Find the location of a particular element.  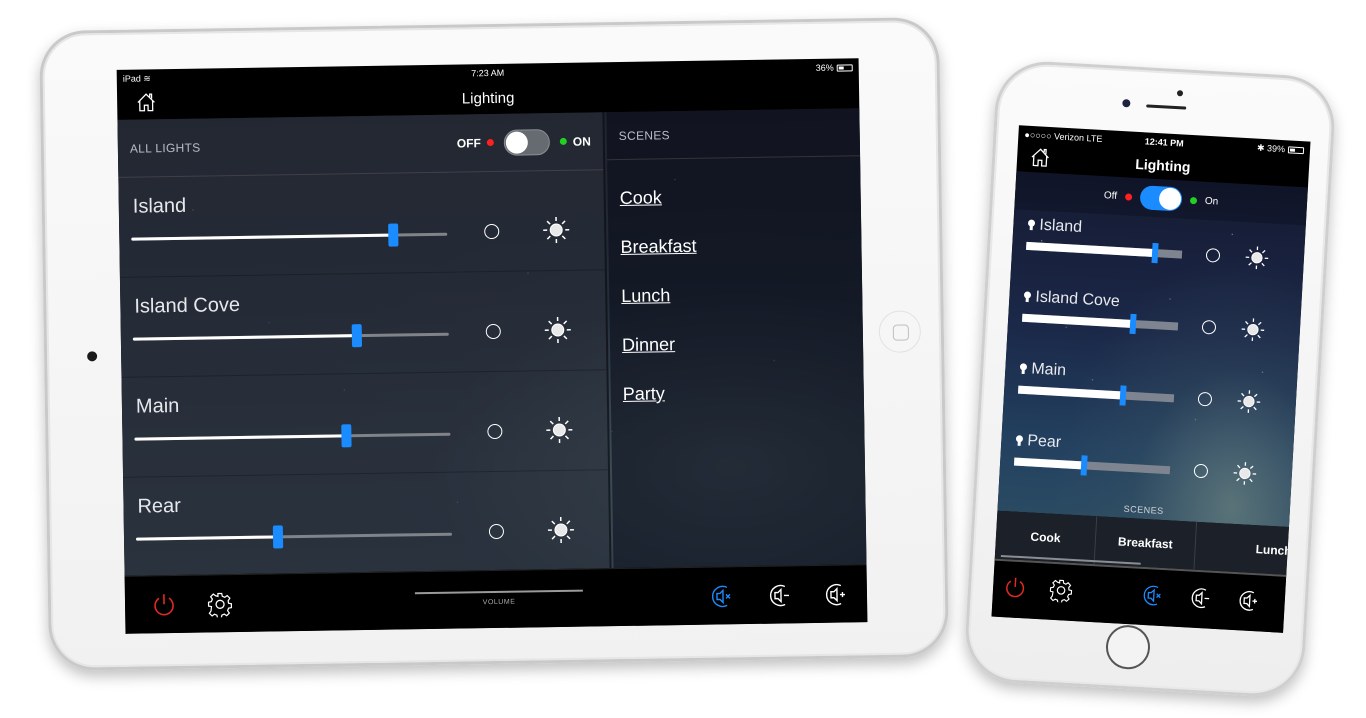

light-row: Island is located at coordinates (361, 224).